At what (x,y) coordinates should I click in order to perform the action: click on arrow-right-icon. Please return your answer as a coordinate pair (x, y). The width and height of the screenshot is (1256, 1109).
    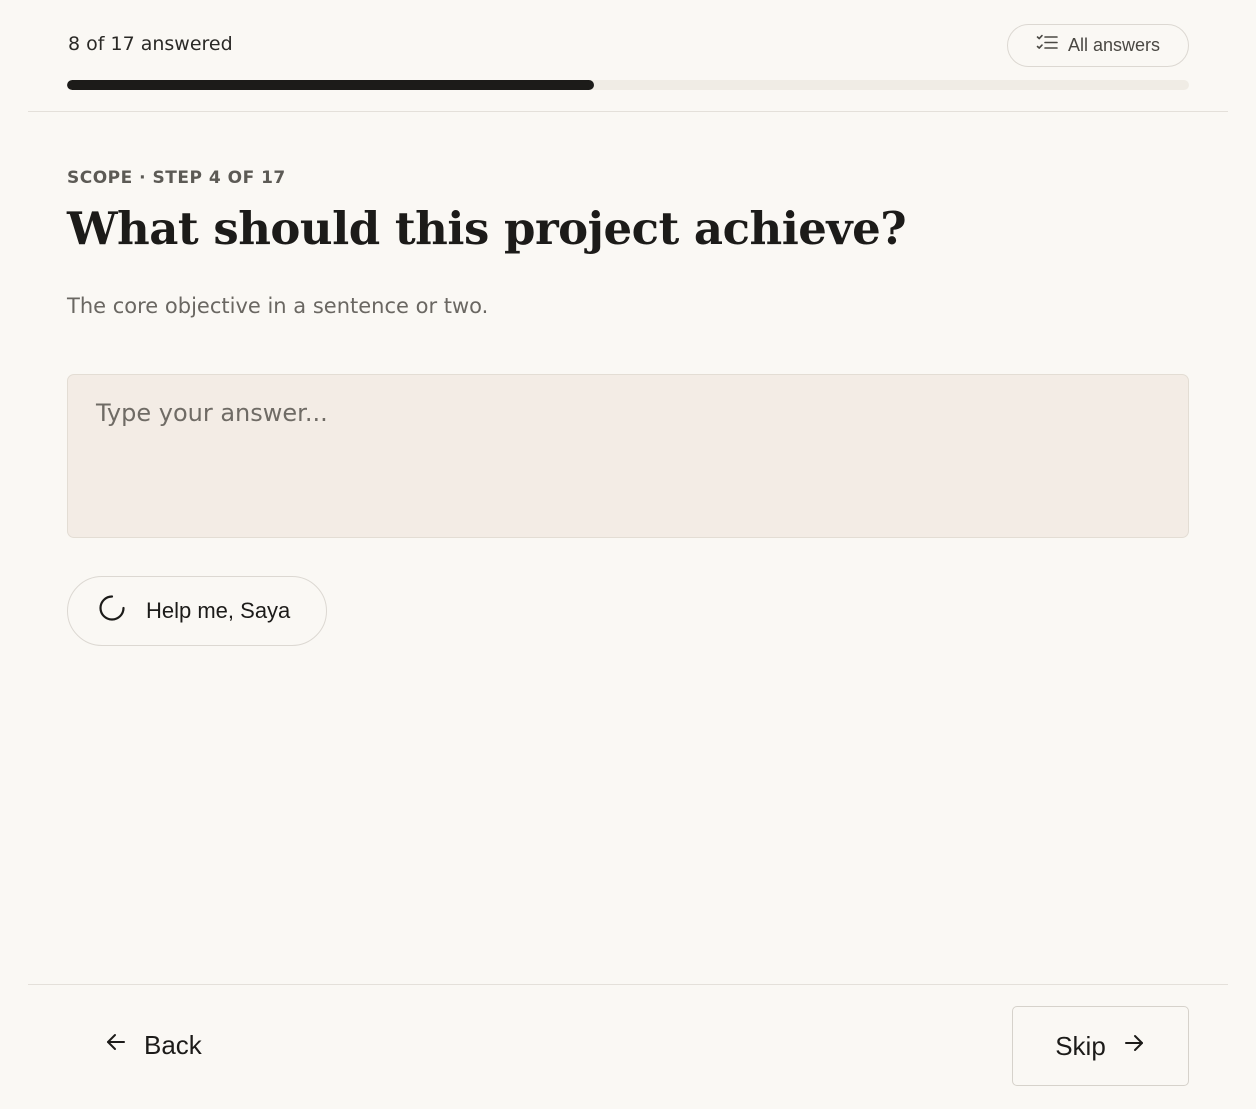
    Looking at the image, I should click on (1134, 1046).